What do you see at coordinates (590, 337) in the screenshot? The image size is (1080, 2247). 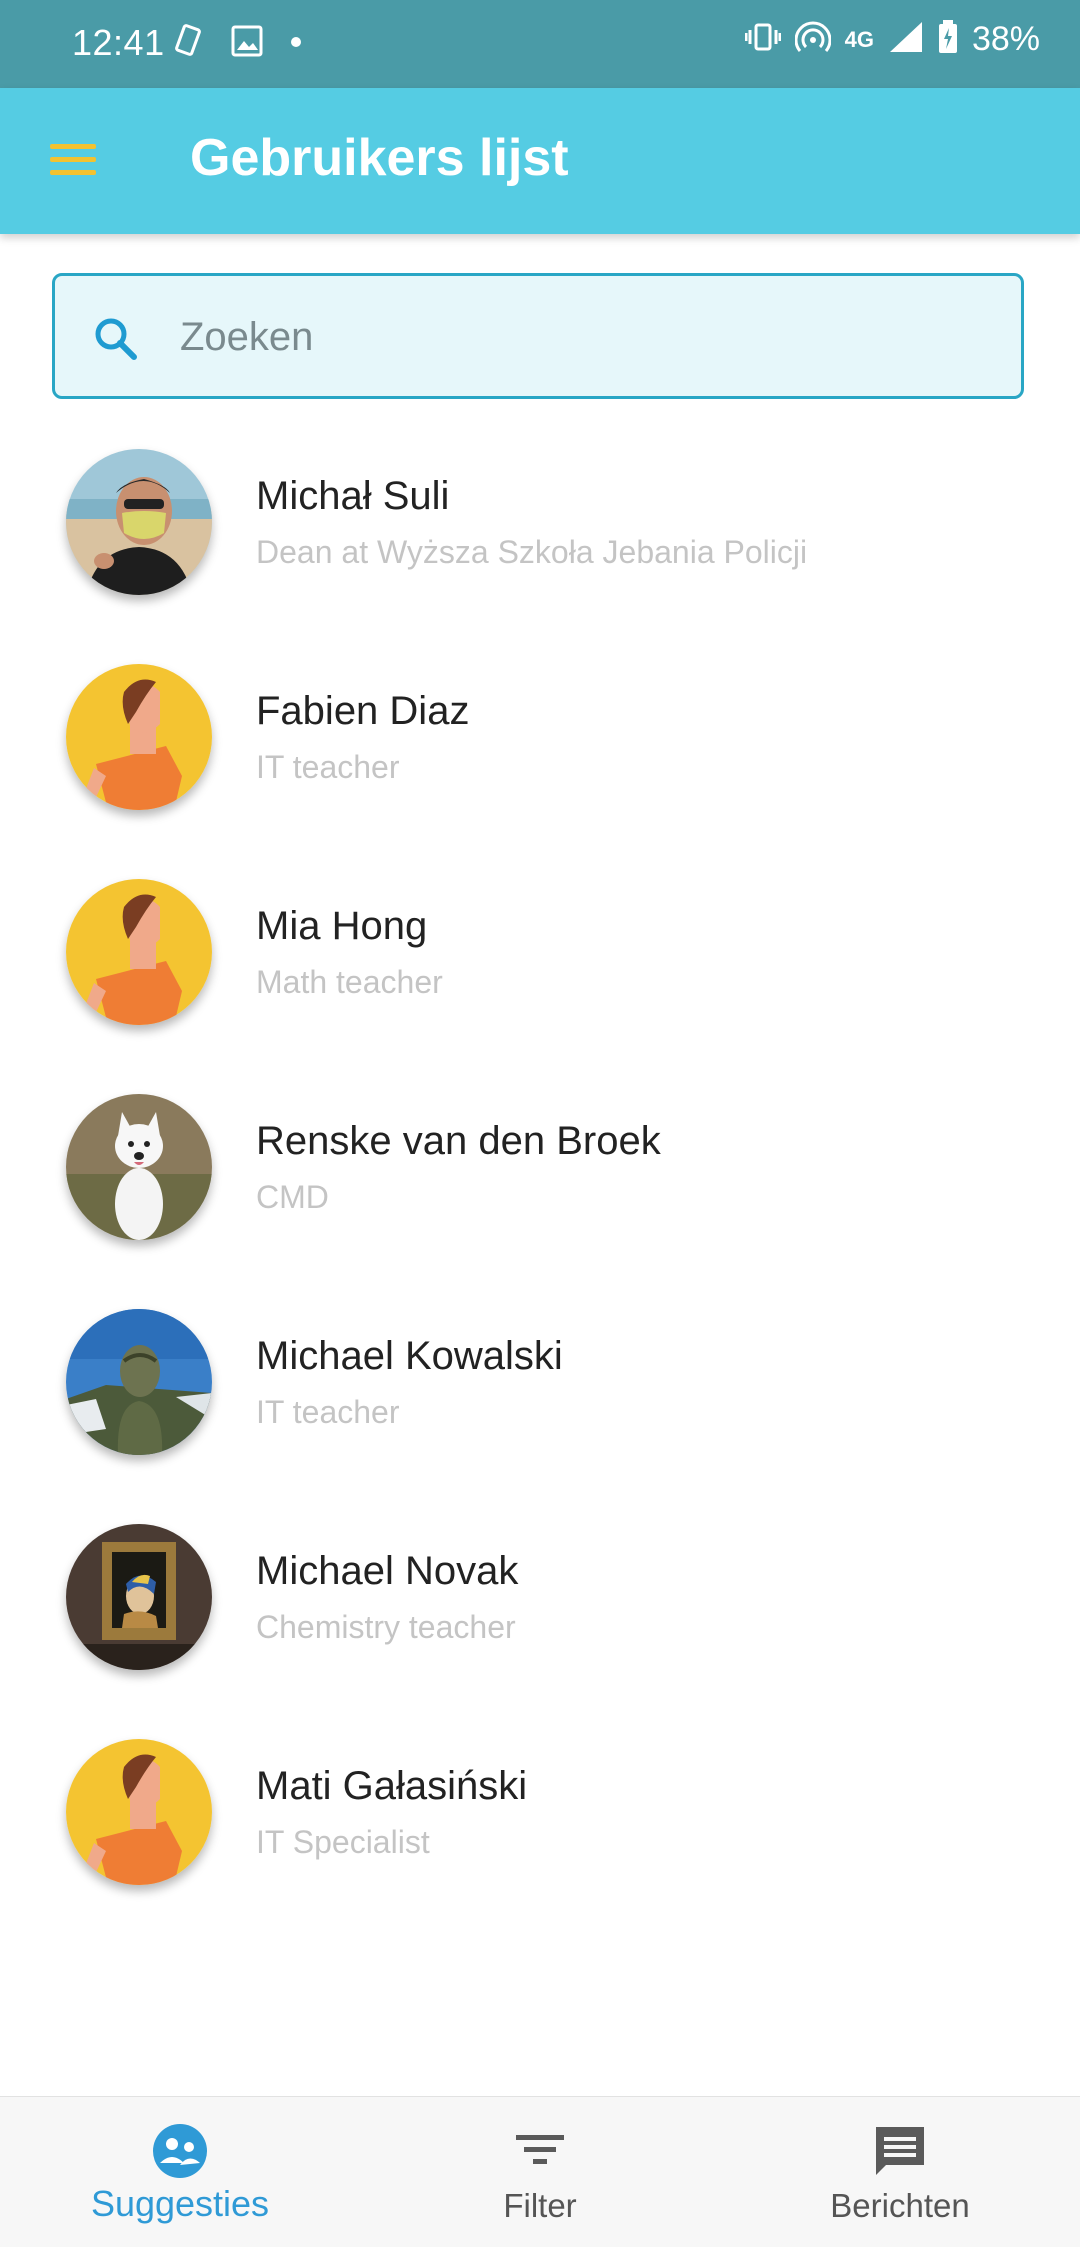 I see `search-input` at bounding box center [590, 337].